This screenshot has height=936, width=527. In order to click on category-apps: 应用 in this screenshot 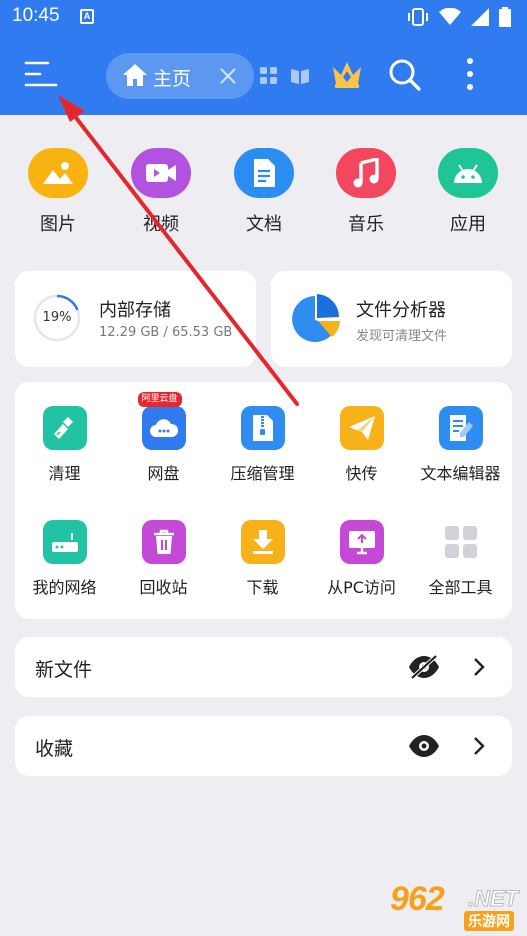, I will do `click(468, 192)`.